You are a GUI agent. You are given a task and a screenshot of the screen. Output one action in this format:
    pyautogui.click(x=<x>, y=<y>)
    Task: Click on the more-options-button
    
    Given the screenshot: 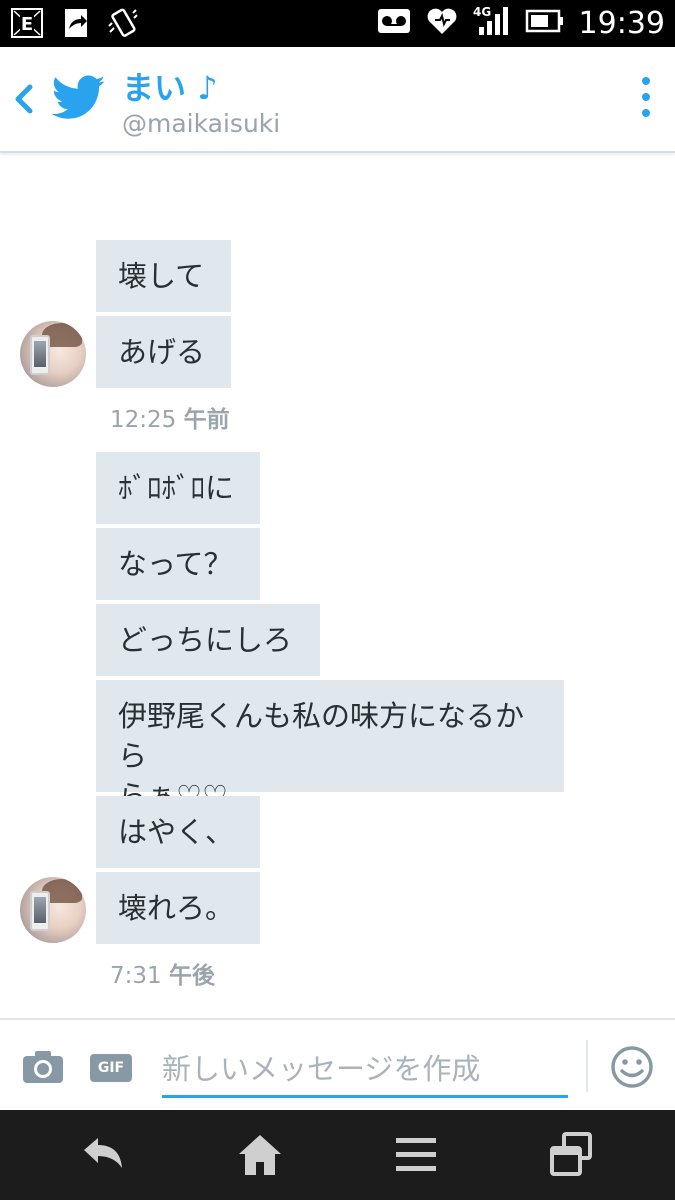 What is the action you would take?
    pyautogui.click(x=646, y=99)
    